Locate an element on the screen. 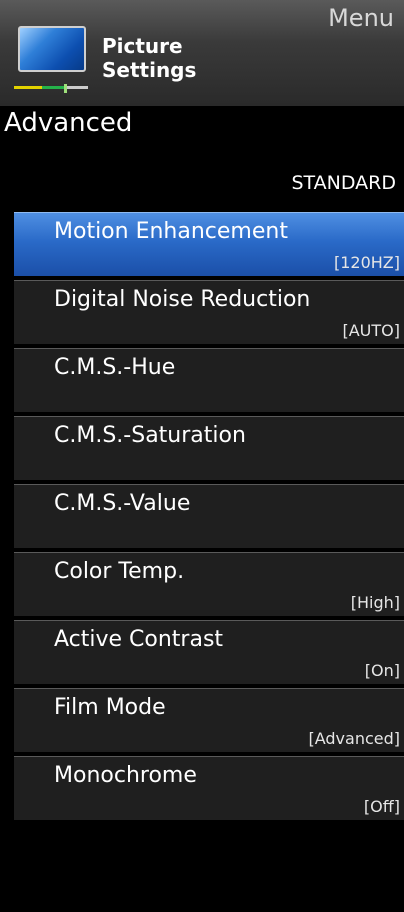  menu-item-value: [High] is located at coordinates (375, 602).